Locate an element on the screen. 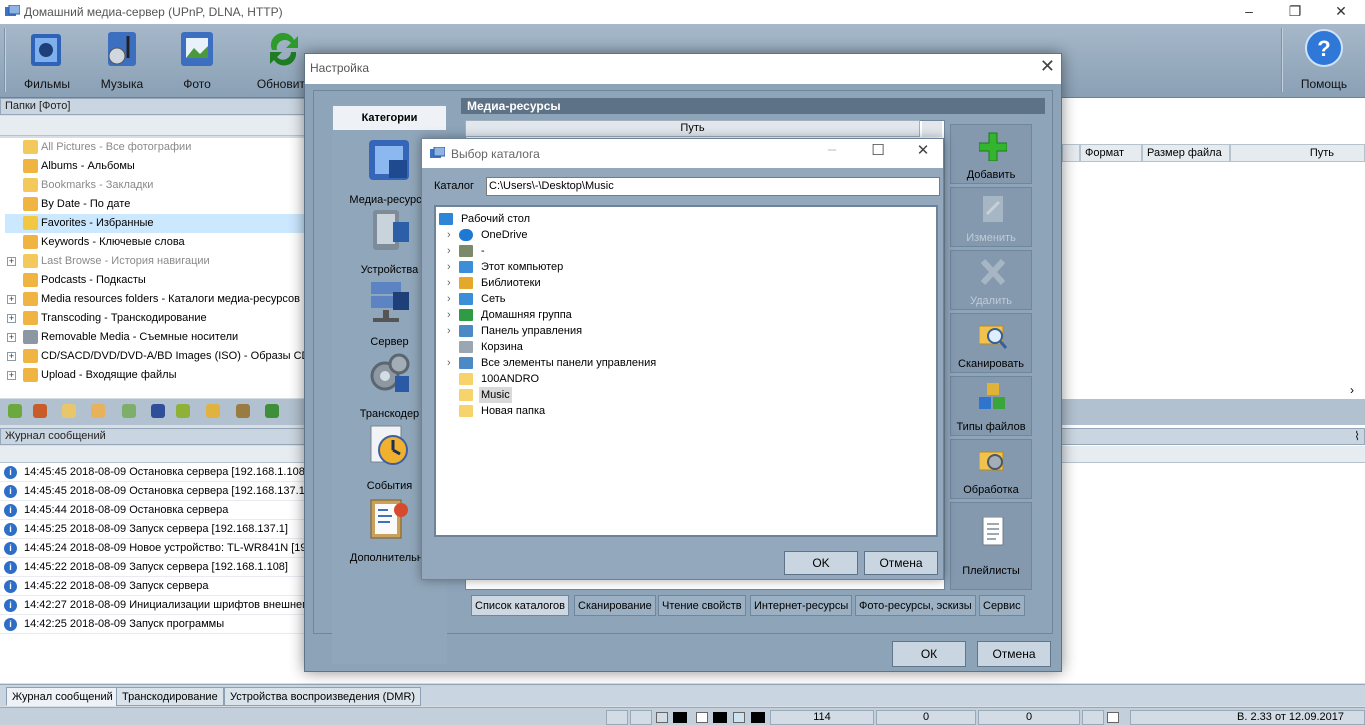 The image size is (1365, 725). movies-button: Фильмы is located at coordinates (47, 60).